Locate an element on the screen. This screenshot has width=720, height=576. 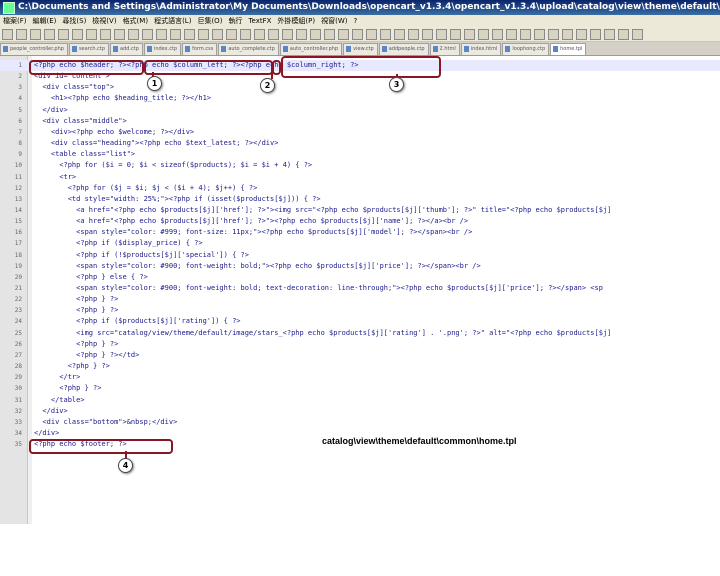
code-line: 32 </div> is located at coordinates (360, 411).